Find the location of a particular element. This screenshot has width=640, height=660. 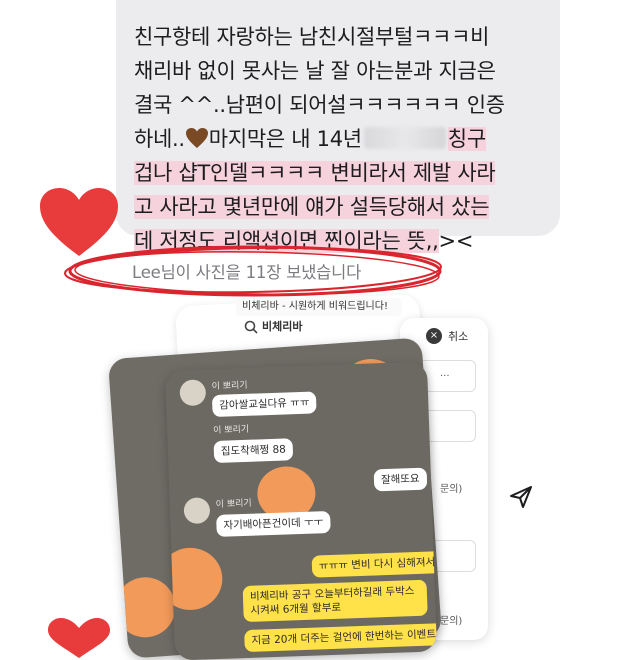

screenshot-brand: 비체리바 is located at coordinates (282, 326).